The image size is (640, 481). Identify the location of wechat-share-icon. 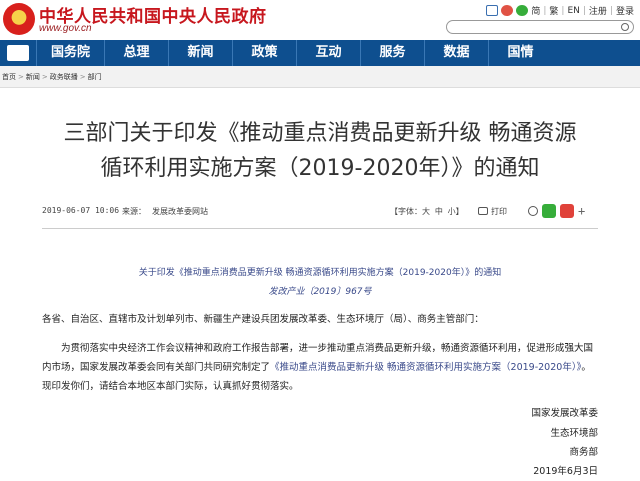
(549, 211).